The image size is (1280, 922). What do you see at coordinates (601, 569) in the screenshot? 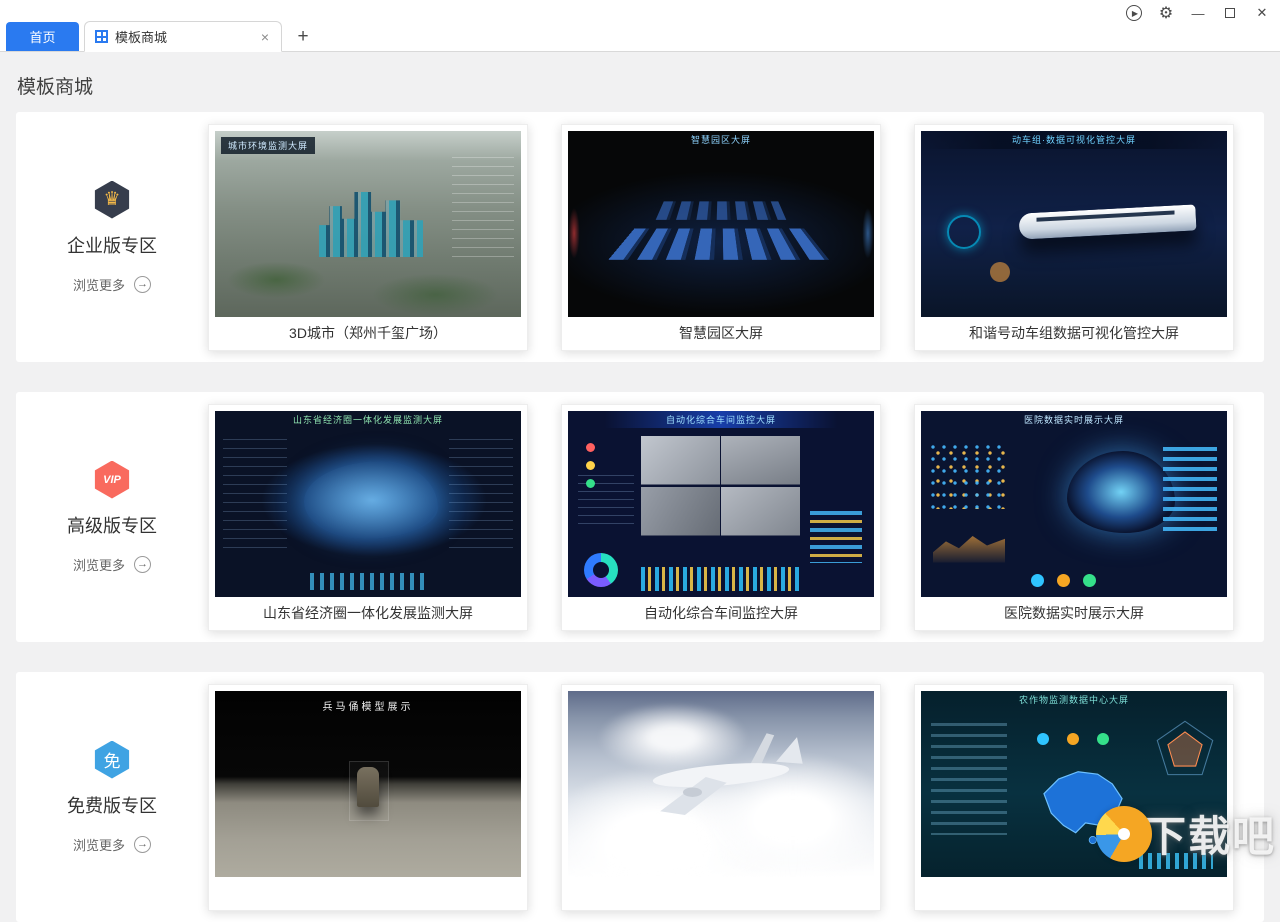
I see `donut-chart-graphic` at bounding box center [601, 569].